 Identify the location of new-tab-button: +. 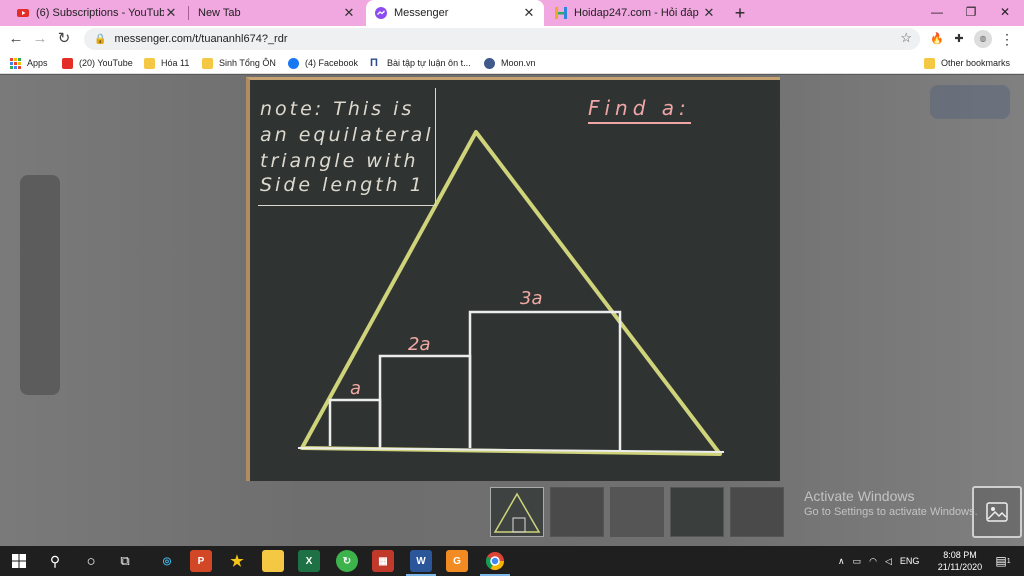
(740, 13).